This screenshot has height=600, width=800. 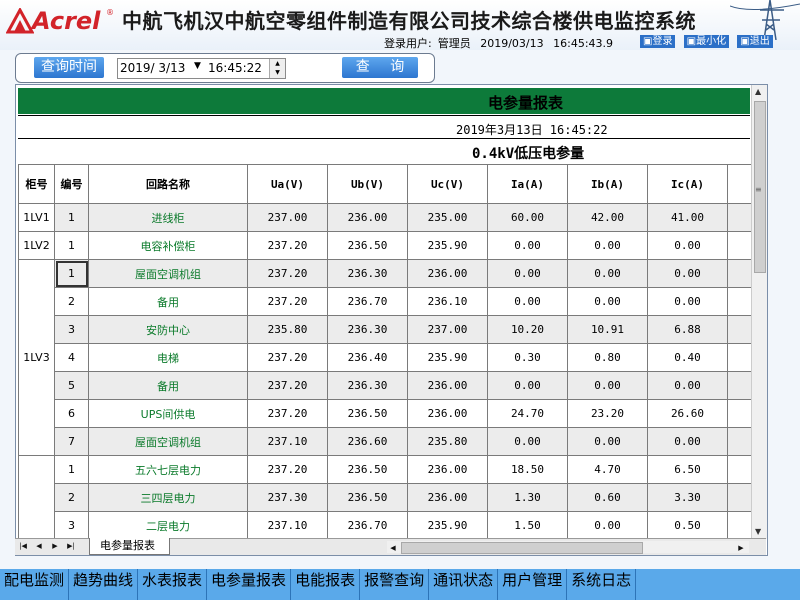 What do you see at coordinates (23, 546) in the screenshot?
I see `first-sheet-icon: |◀` at bounding box center [23, 546].